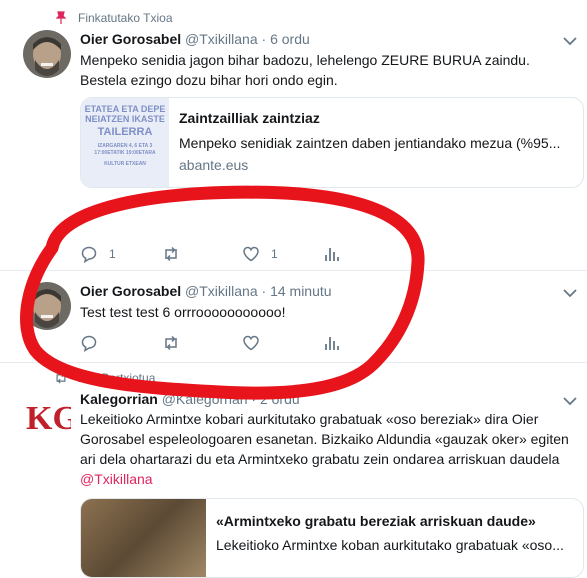 The image size is (587, 578). I want to click on thumb-line: ETATEA ETA DEPE, so click(125, 109).